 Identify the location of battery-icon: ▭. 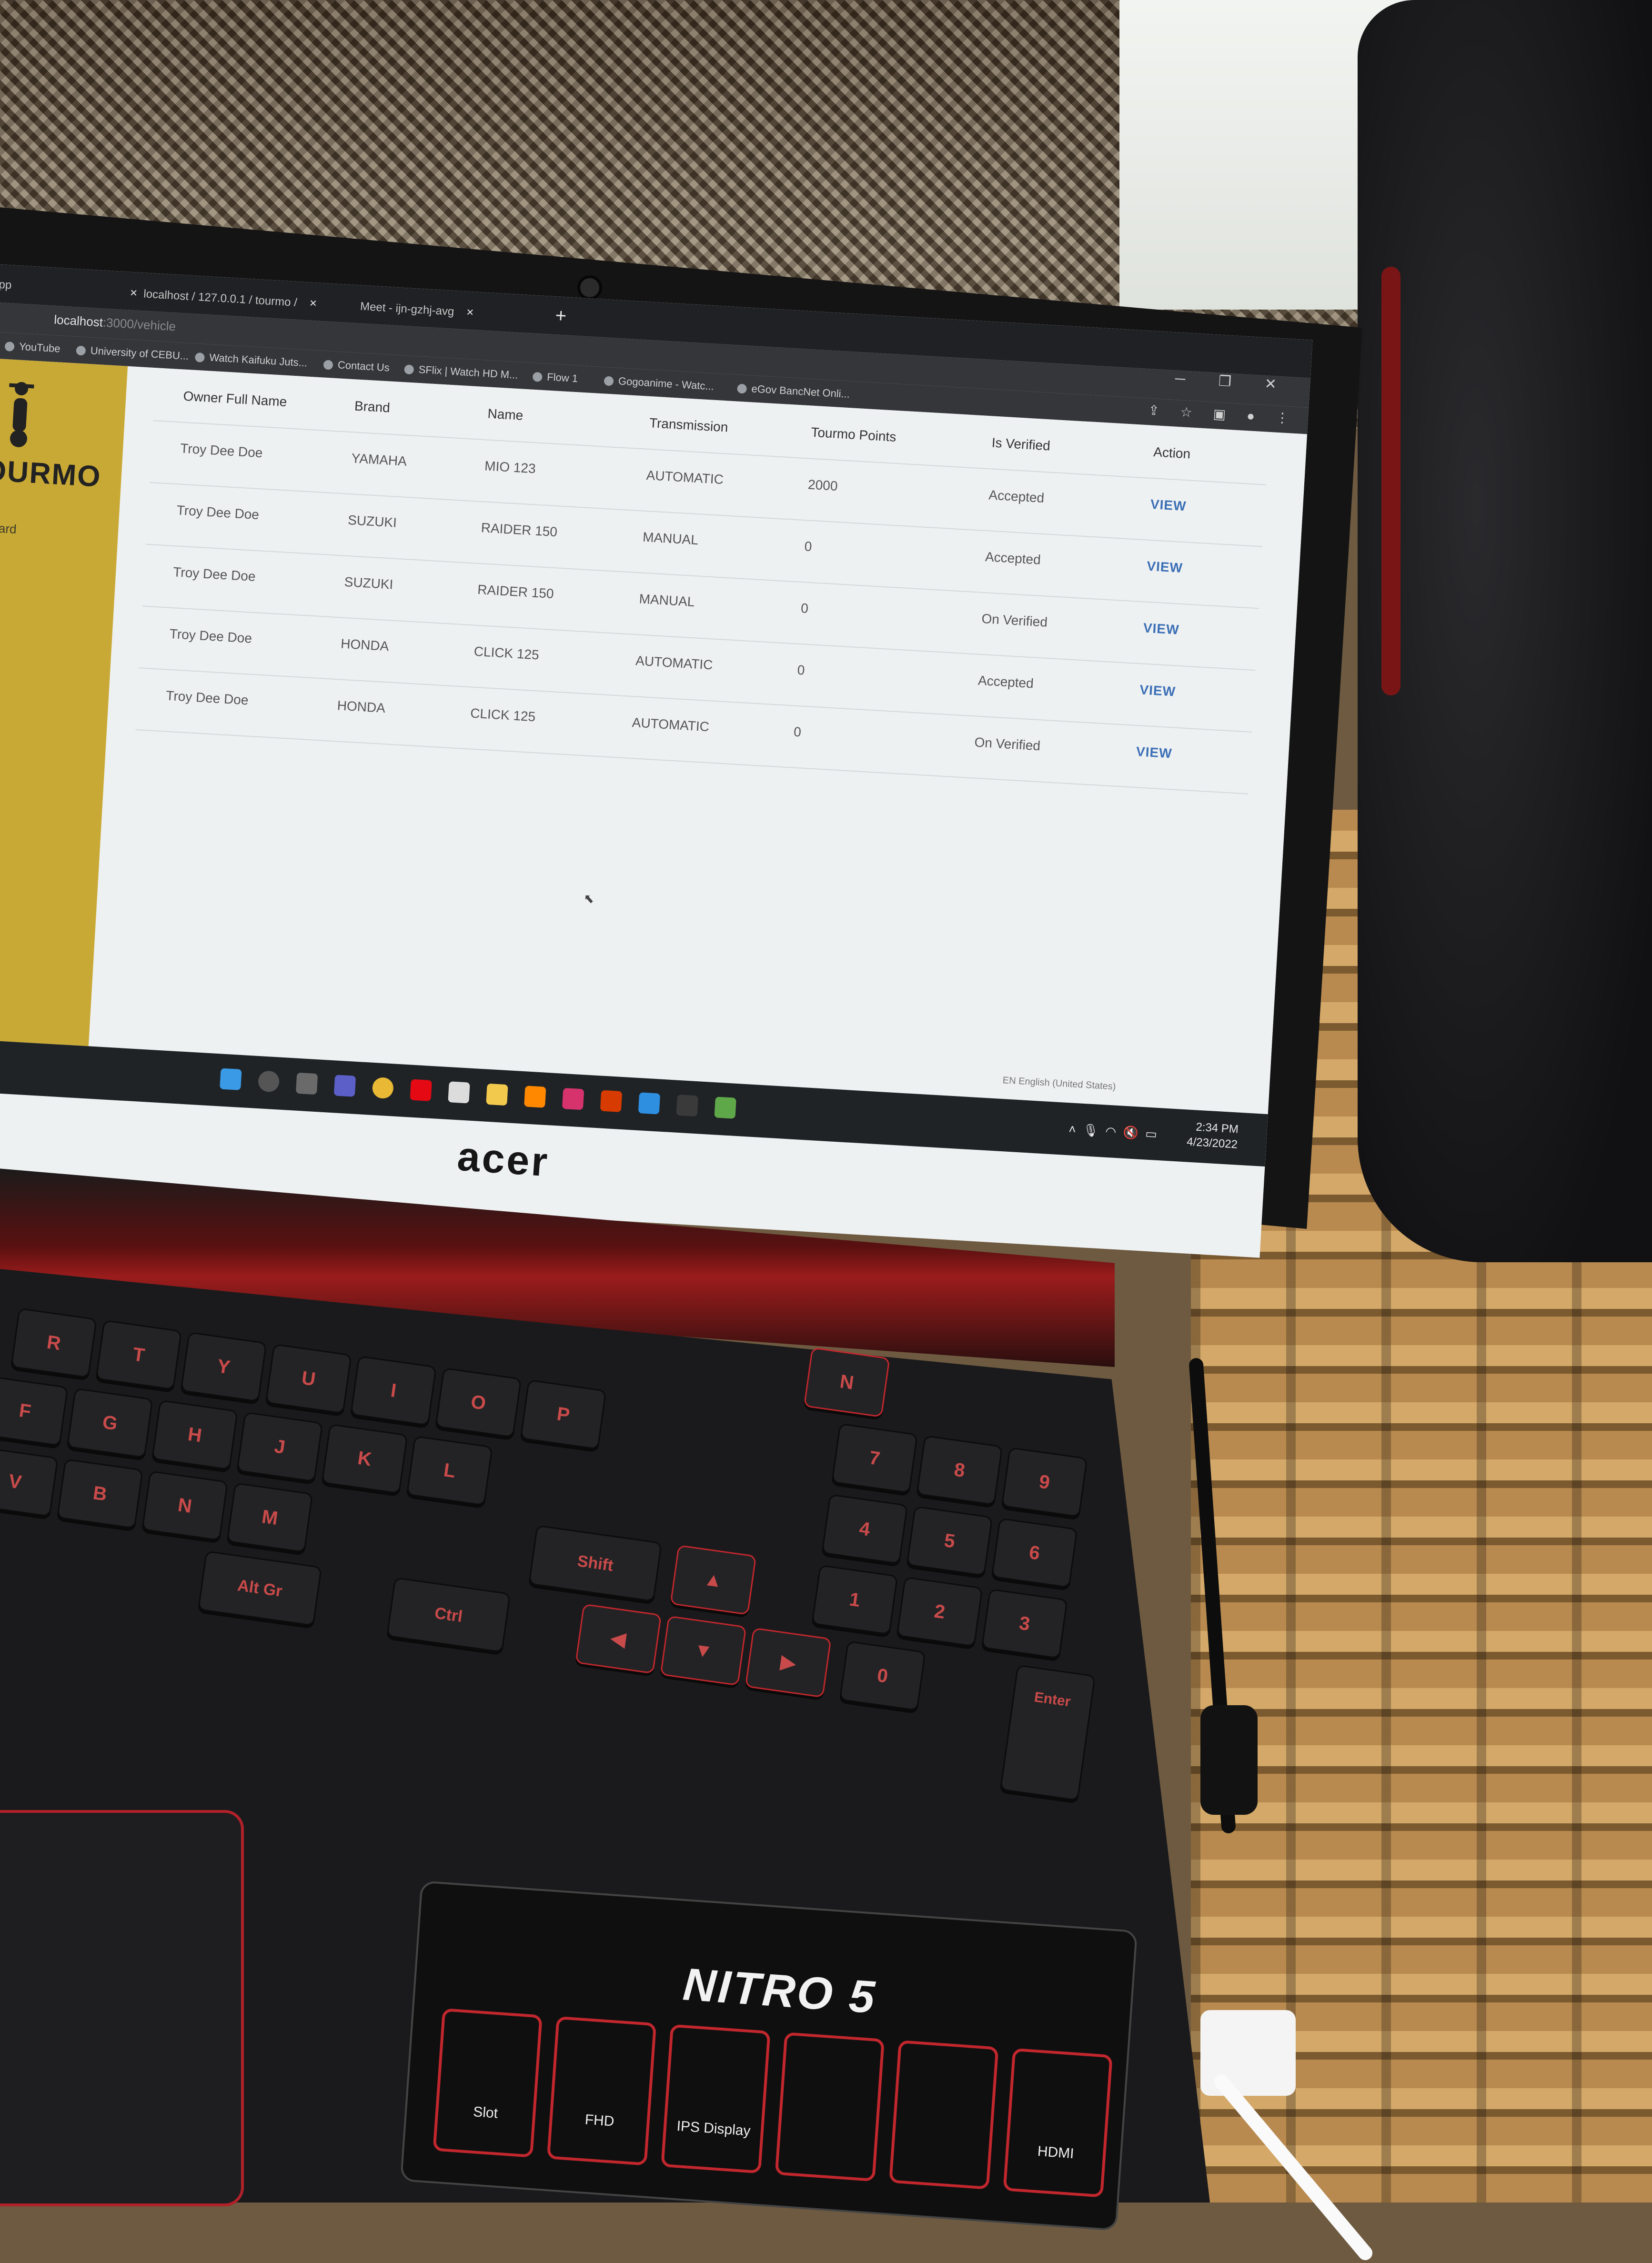
(1151, 1133).